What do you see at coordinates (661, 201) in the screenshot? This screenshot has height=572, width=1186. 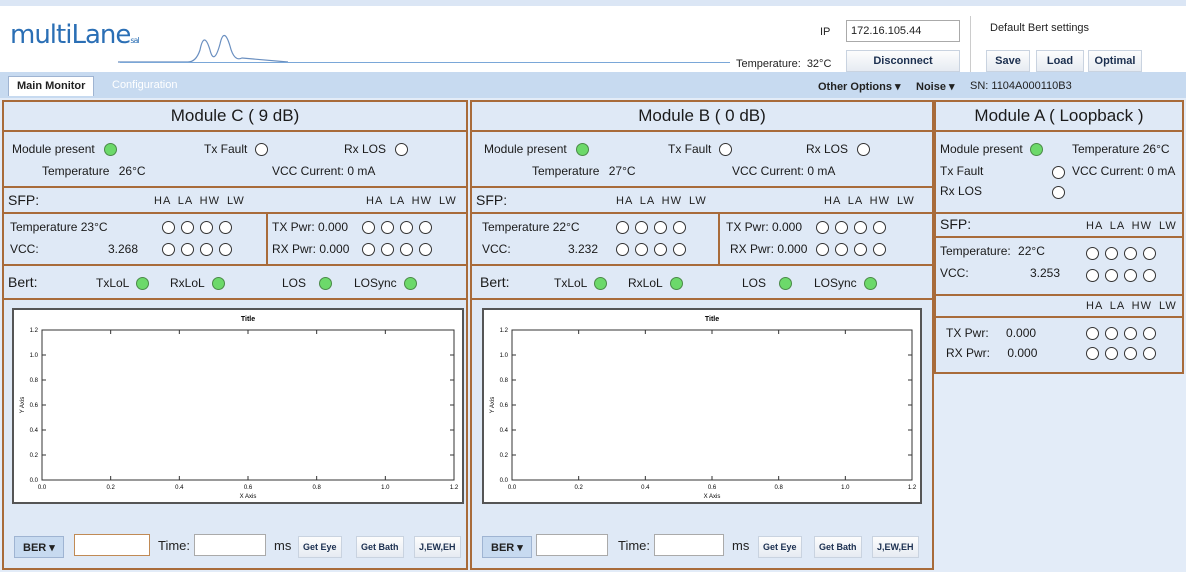 I see `sfp-header-left: HA LA HW LW` at bounding box center [661, 201].